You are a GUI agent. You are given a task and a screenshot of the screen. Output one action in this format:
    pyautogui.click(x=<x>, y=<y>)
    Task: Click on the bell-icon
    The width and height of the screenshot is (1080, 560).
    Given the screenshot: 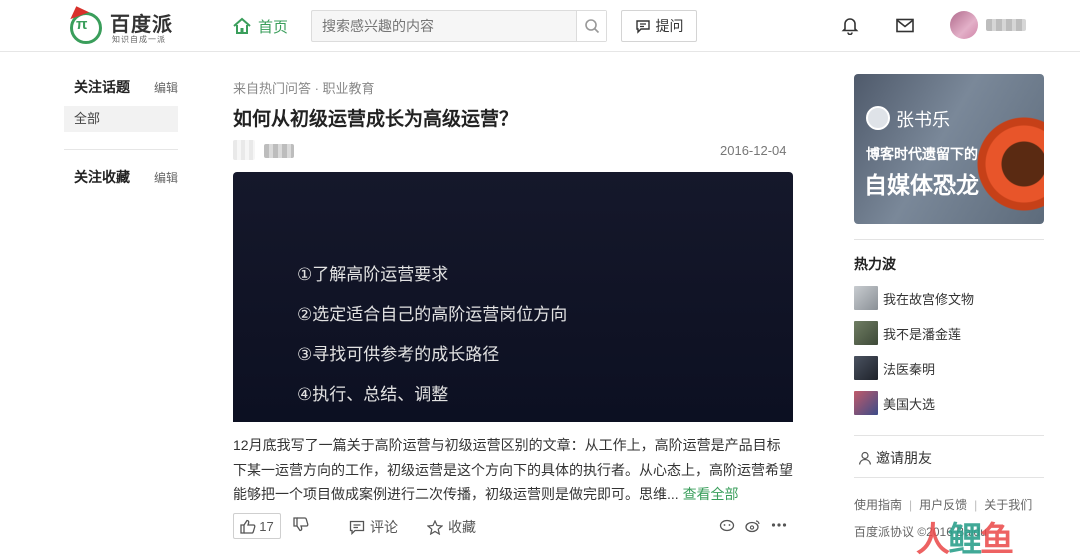 What is the action you would take?
    pyautogui.click(x=850, y=25)
    